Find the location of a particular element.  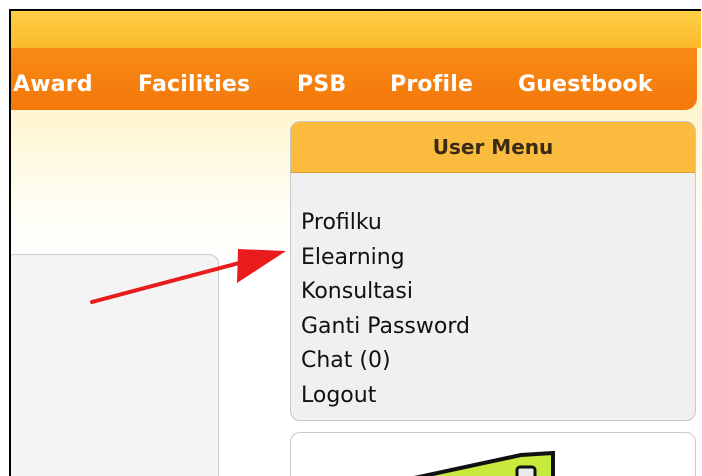

nav-item-facilities: Facilities is located at coordinates (194, 84).